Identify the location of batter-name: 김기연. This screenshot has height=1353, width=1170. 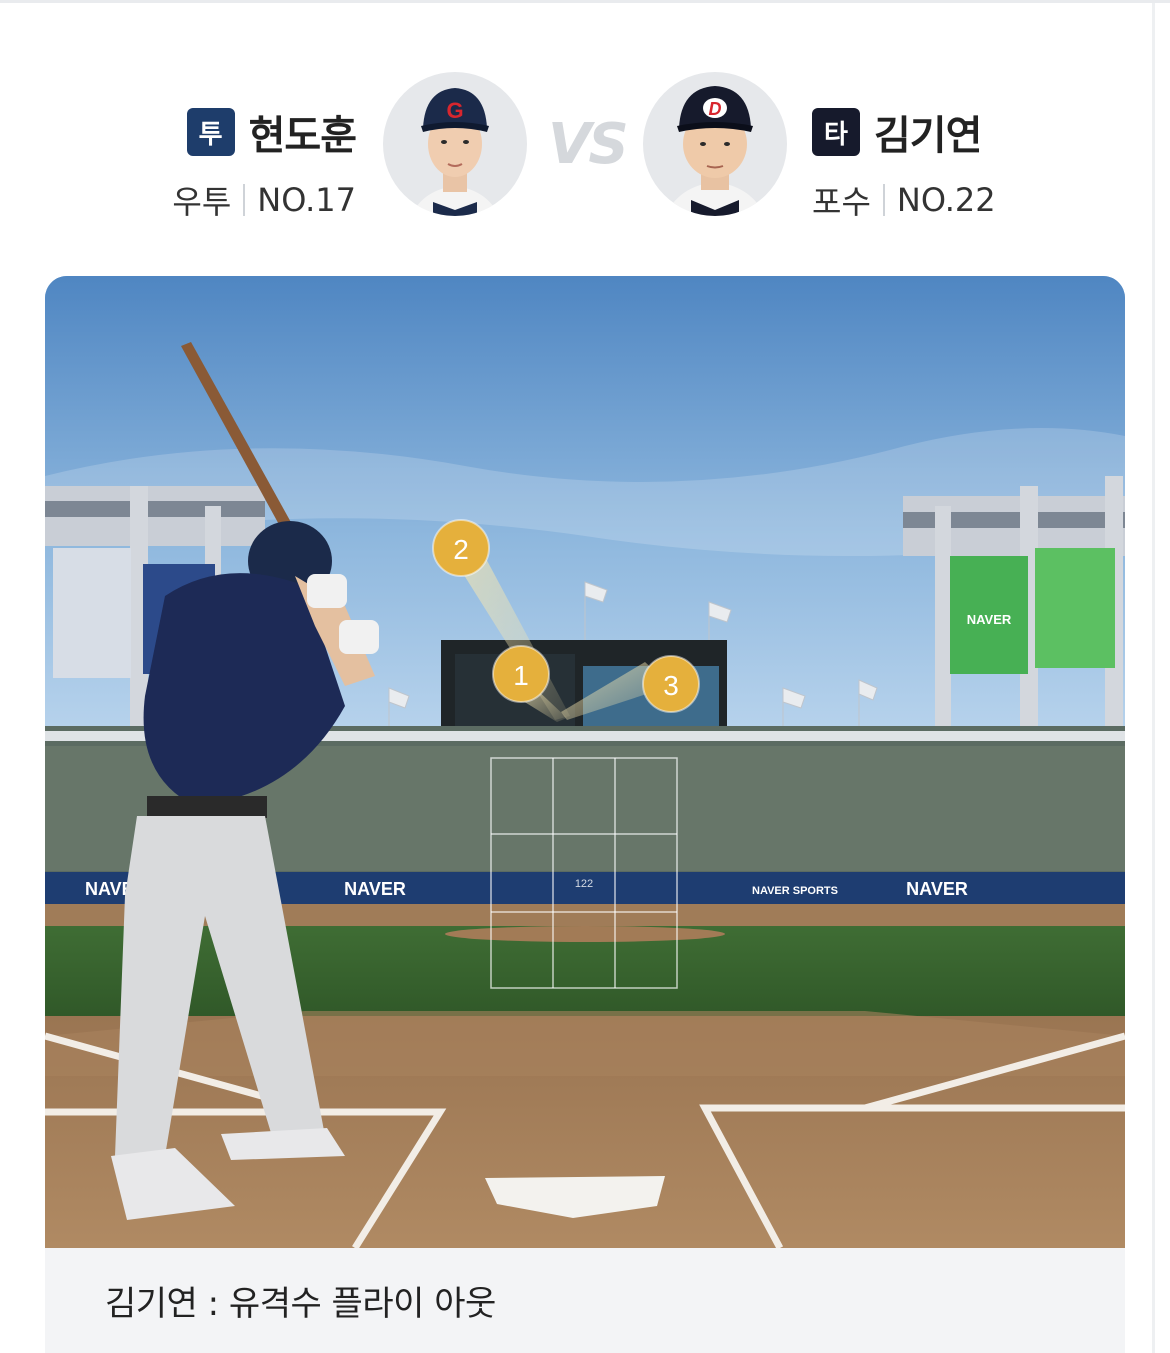
(928, 132).